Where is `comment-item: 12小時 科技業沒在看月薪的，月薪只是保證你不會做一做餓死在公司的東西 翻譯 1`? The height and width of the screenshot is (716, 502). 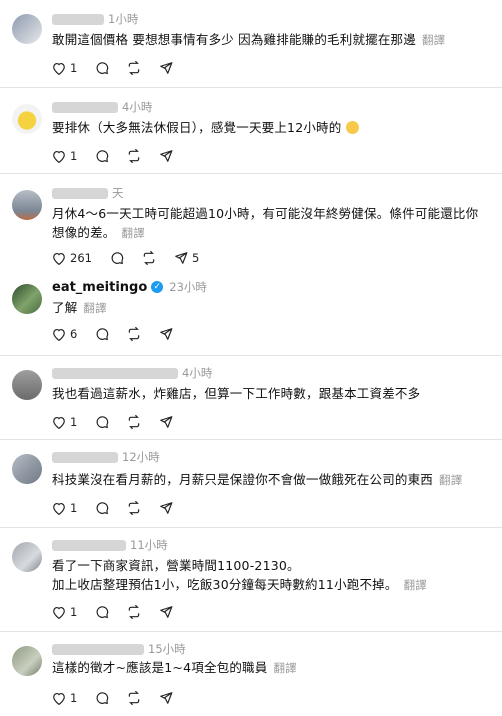 comment-item: 12小時 科技業沒在看月薪的，月薪只是保證你不會做一做餓死在公司的東西 翻譯 1 is located at coordinates (251, 484).